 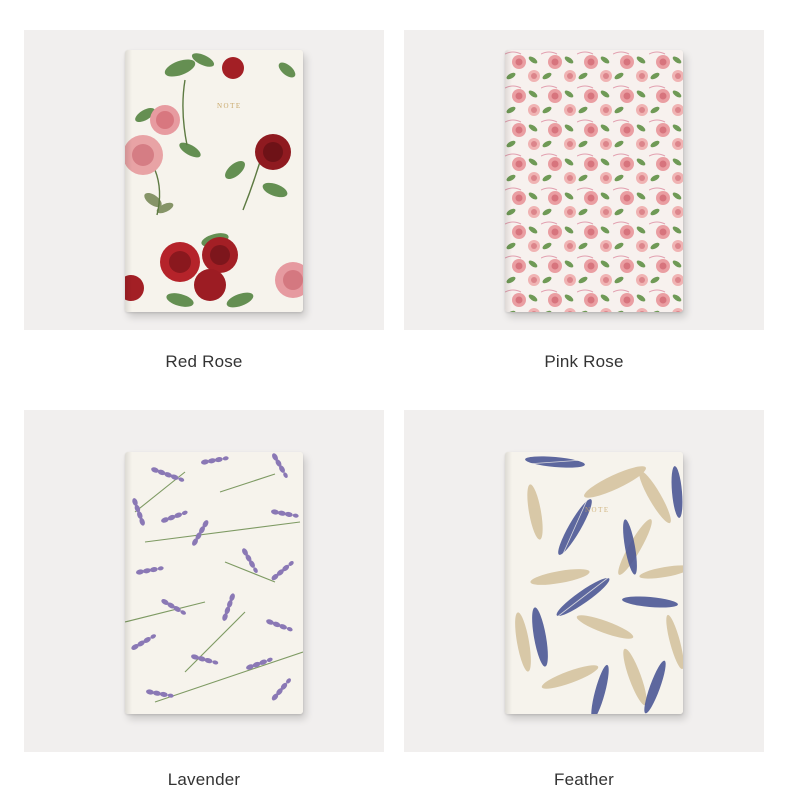 I want to click on product-caption-feather: Feather, so click(x=584, y=780).